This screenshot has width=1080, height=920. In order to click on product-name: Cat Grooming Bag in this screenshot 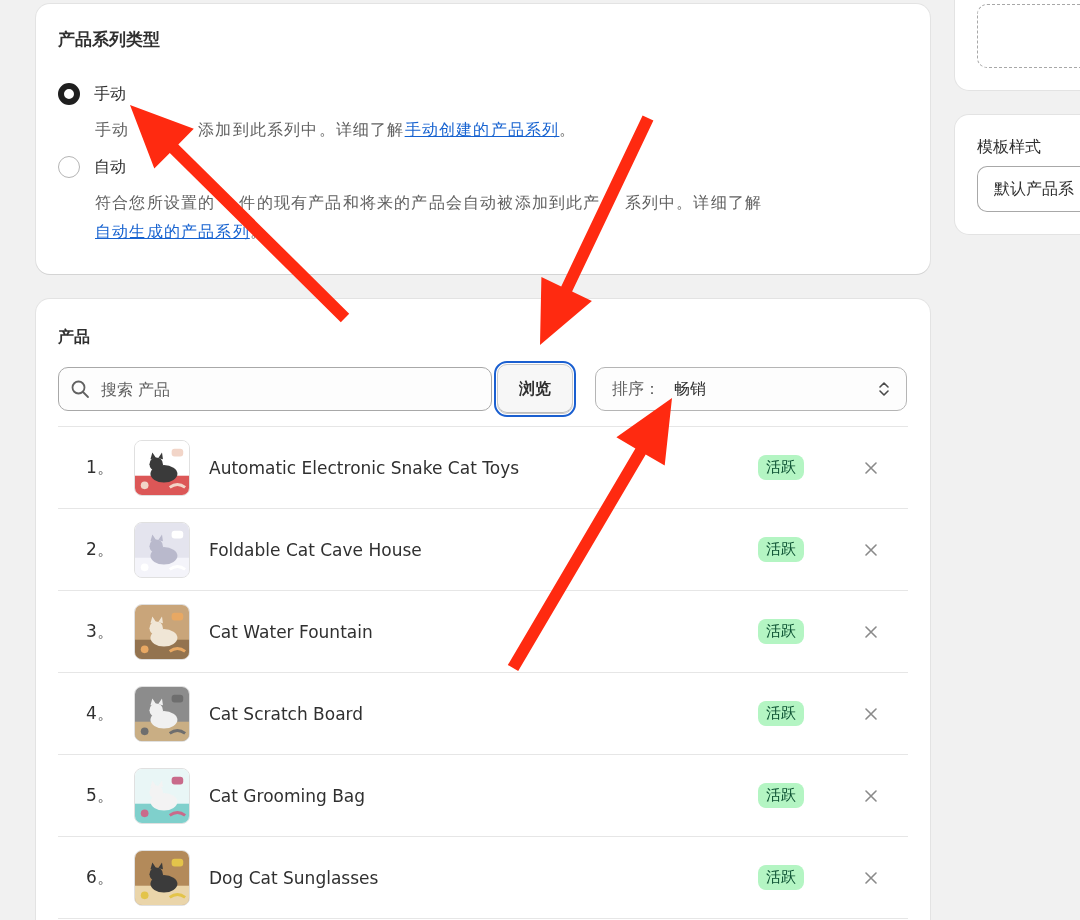, I will do `click(483, 795)`.